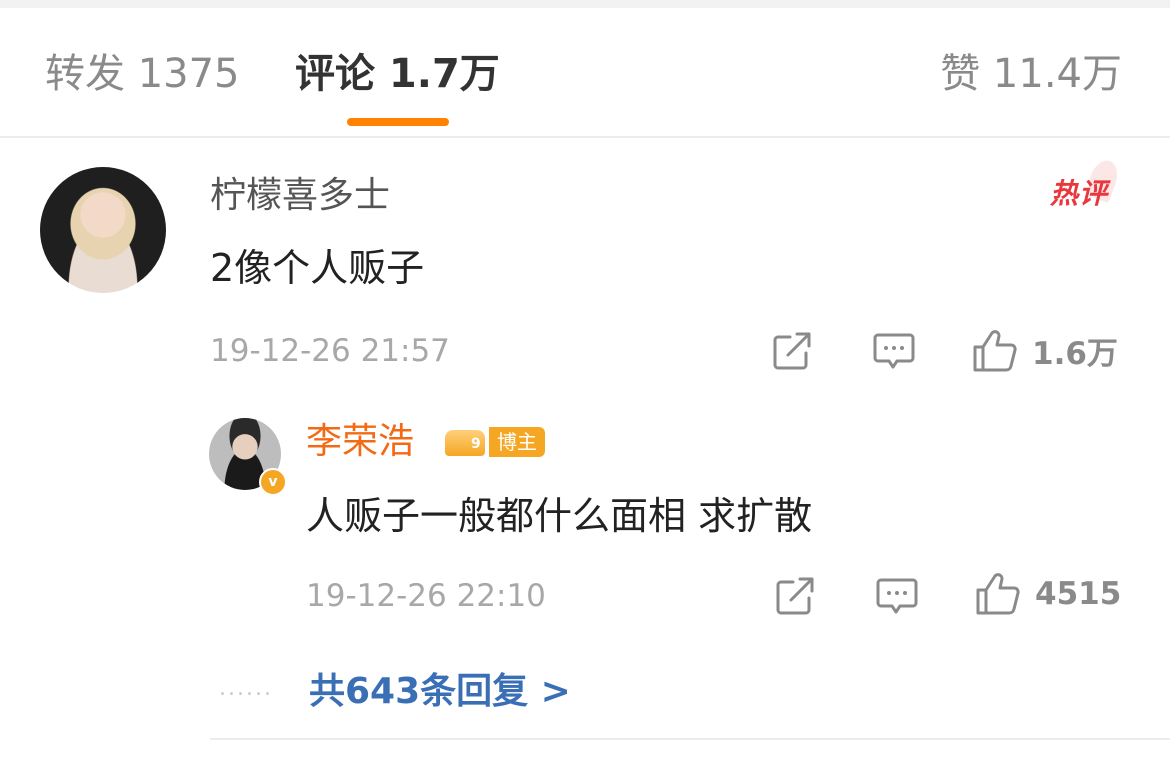  I want to click on reply-username: 李荣浩, so click(360, 442).